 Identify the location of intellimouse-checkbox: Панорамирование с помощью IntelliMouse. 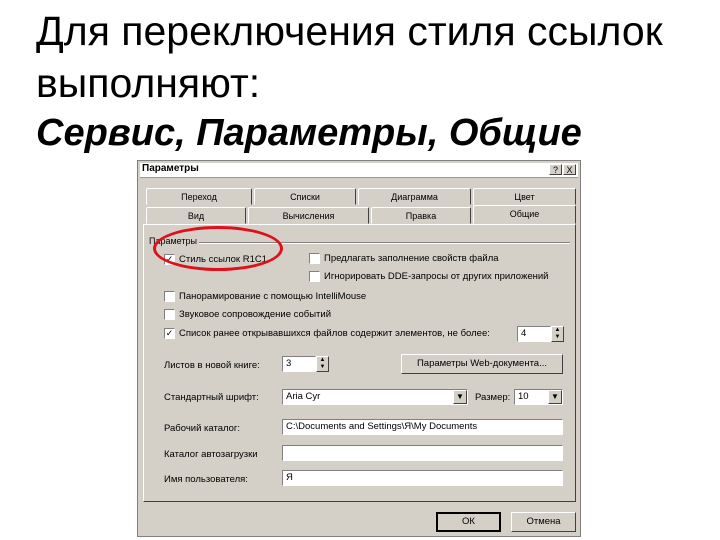
(265, 296).